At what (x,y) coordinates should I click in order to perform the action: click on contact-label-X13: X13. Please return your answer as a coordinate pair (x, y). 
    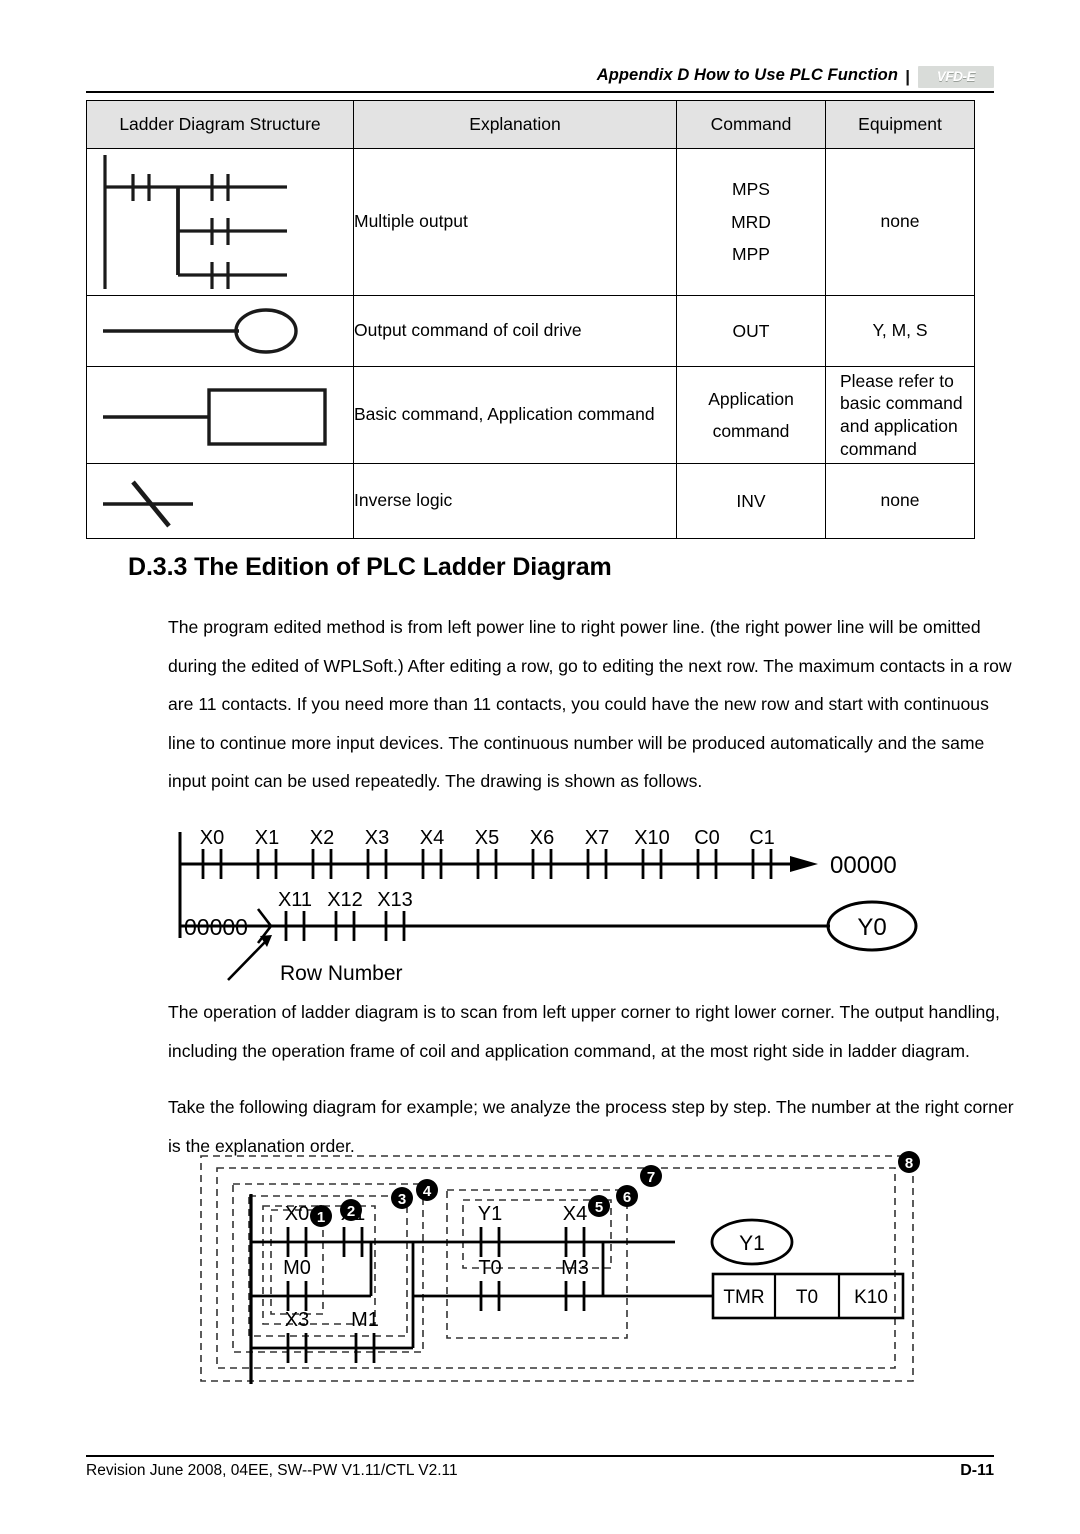
    Looking at the image, I should click on (395, 900).